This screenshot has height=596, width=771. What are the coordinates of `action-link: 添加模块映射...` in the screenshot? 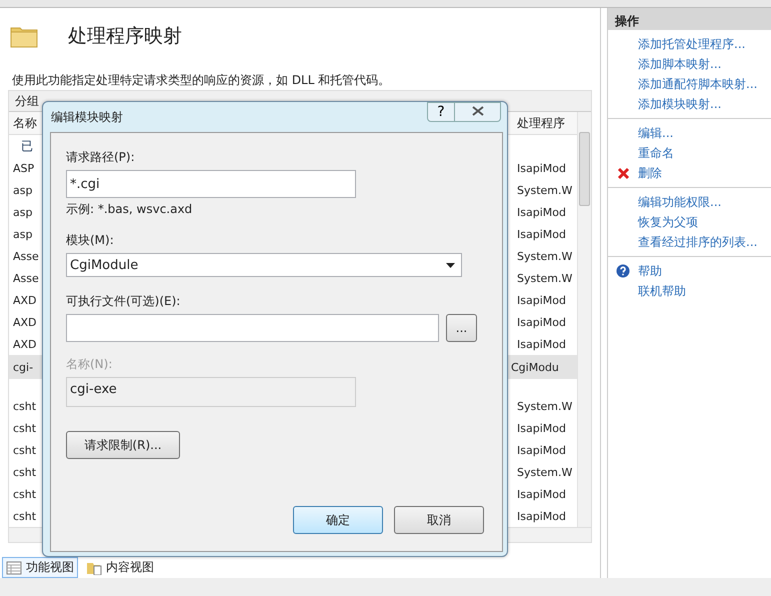 It's located at (680, 104).